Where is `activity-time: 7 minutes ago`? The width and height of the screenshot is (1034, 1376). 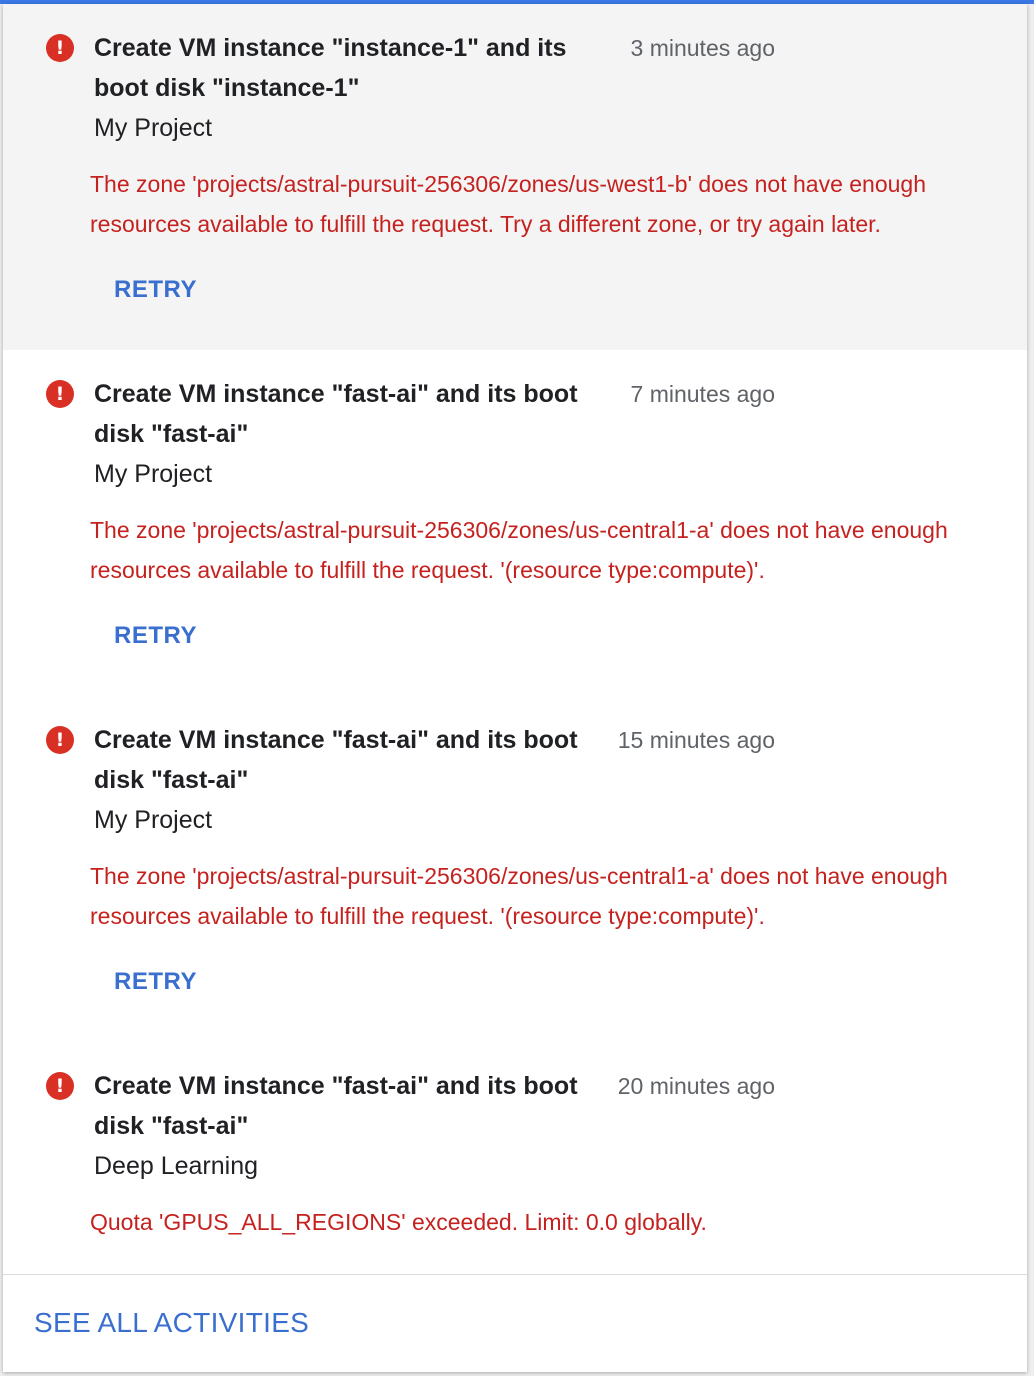 activity-time: 7 minutes ago is located at coordinates (702, 394).